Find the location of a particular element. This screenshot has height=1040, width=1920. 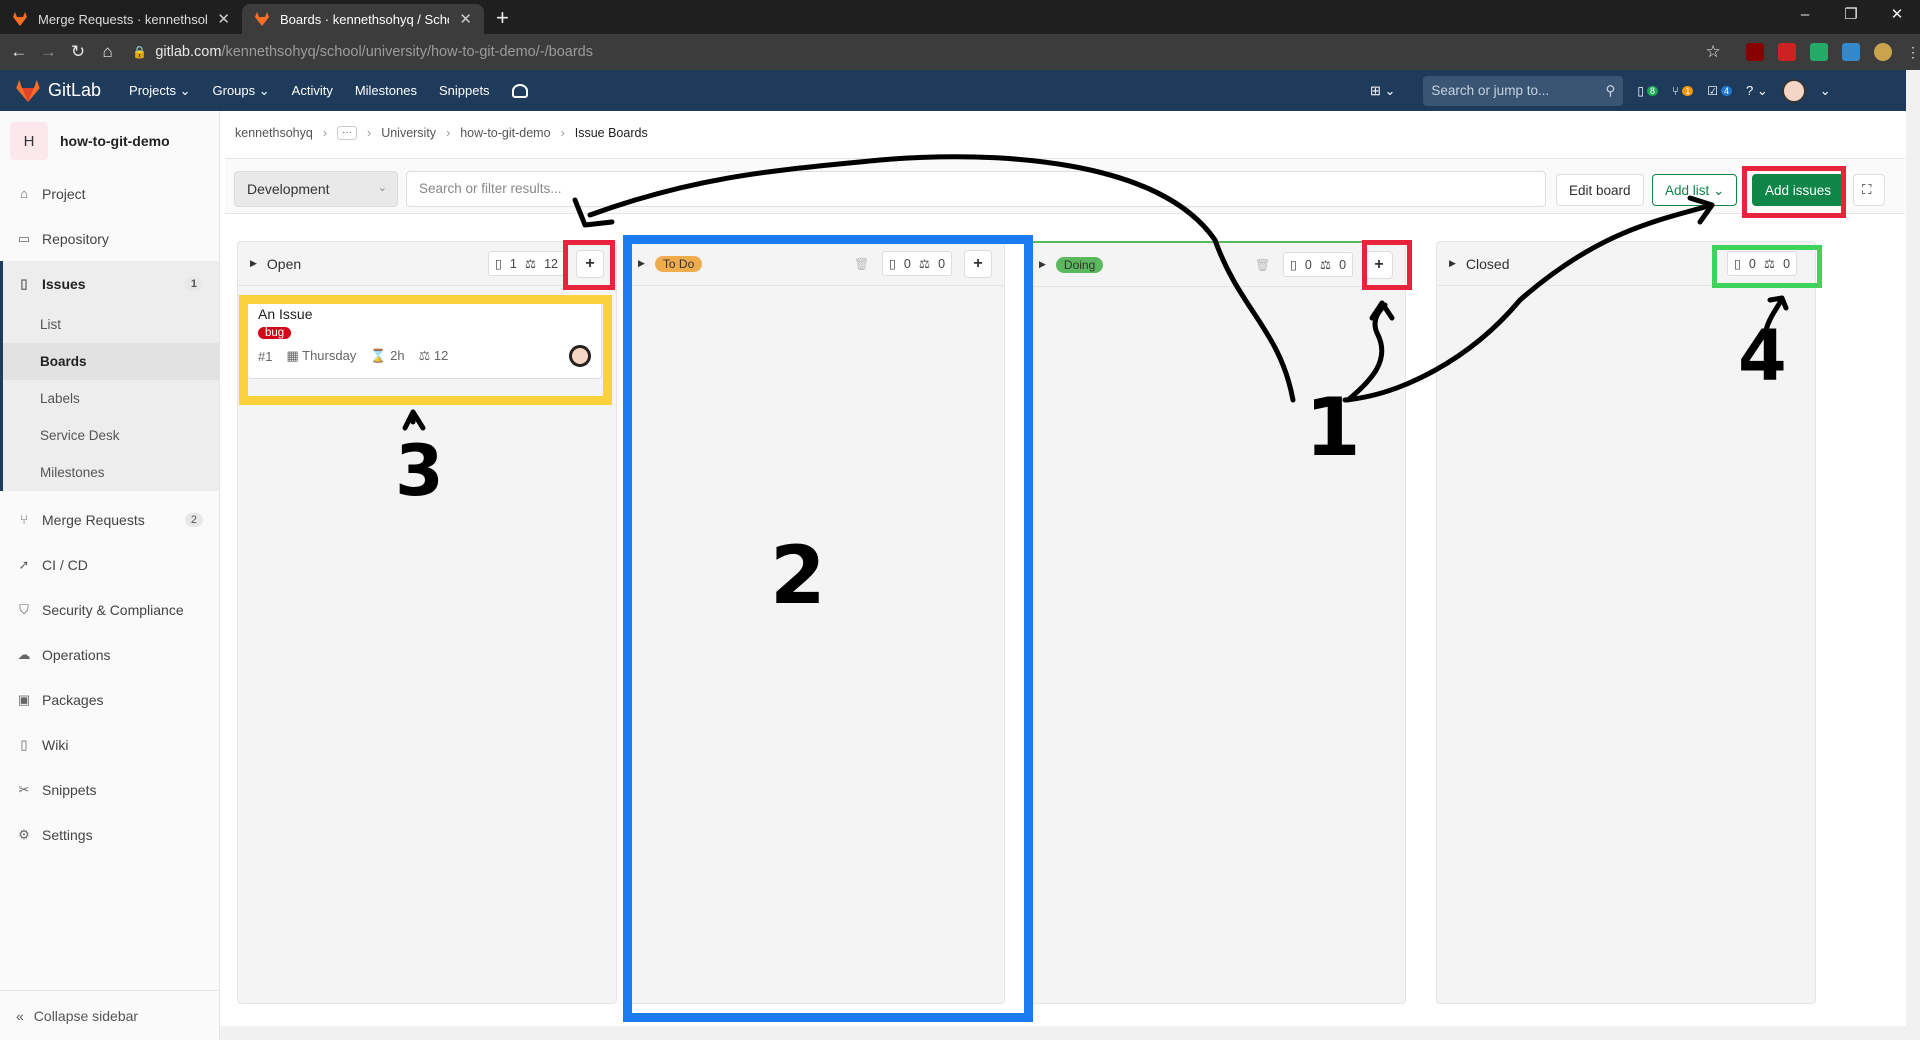

arrowhead is located at coordinates (414, 420).